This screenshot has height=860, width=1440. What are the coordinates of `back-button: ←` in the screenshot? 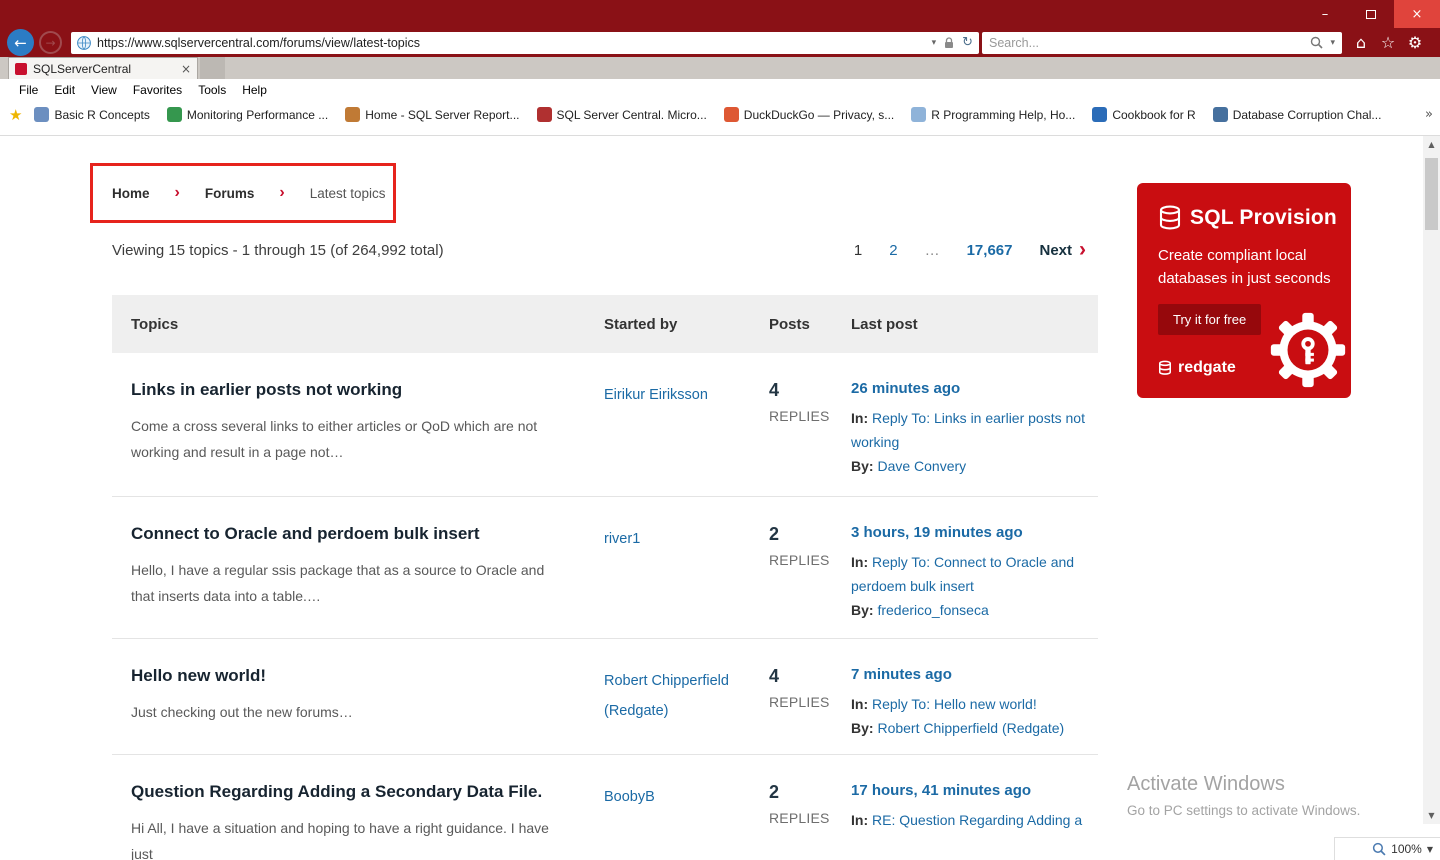 It's located at (20, 42).